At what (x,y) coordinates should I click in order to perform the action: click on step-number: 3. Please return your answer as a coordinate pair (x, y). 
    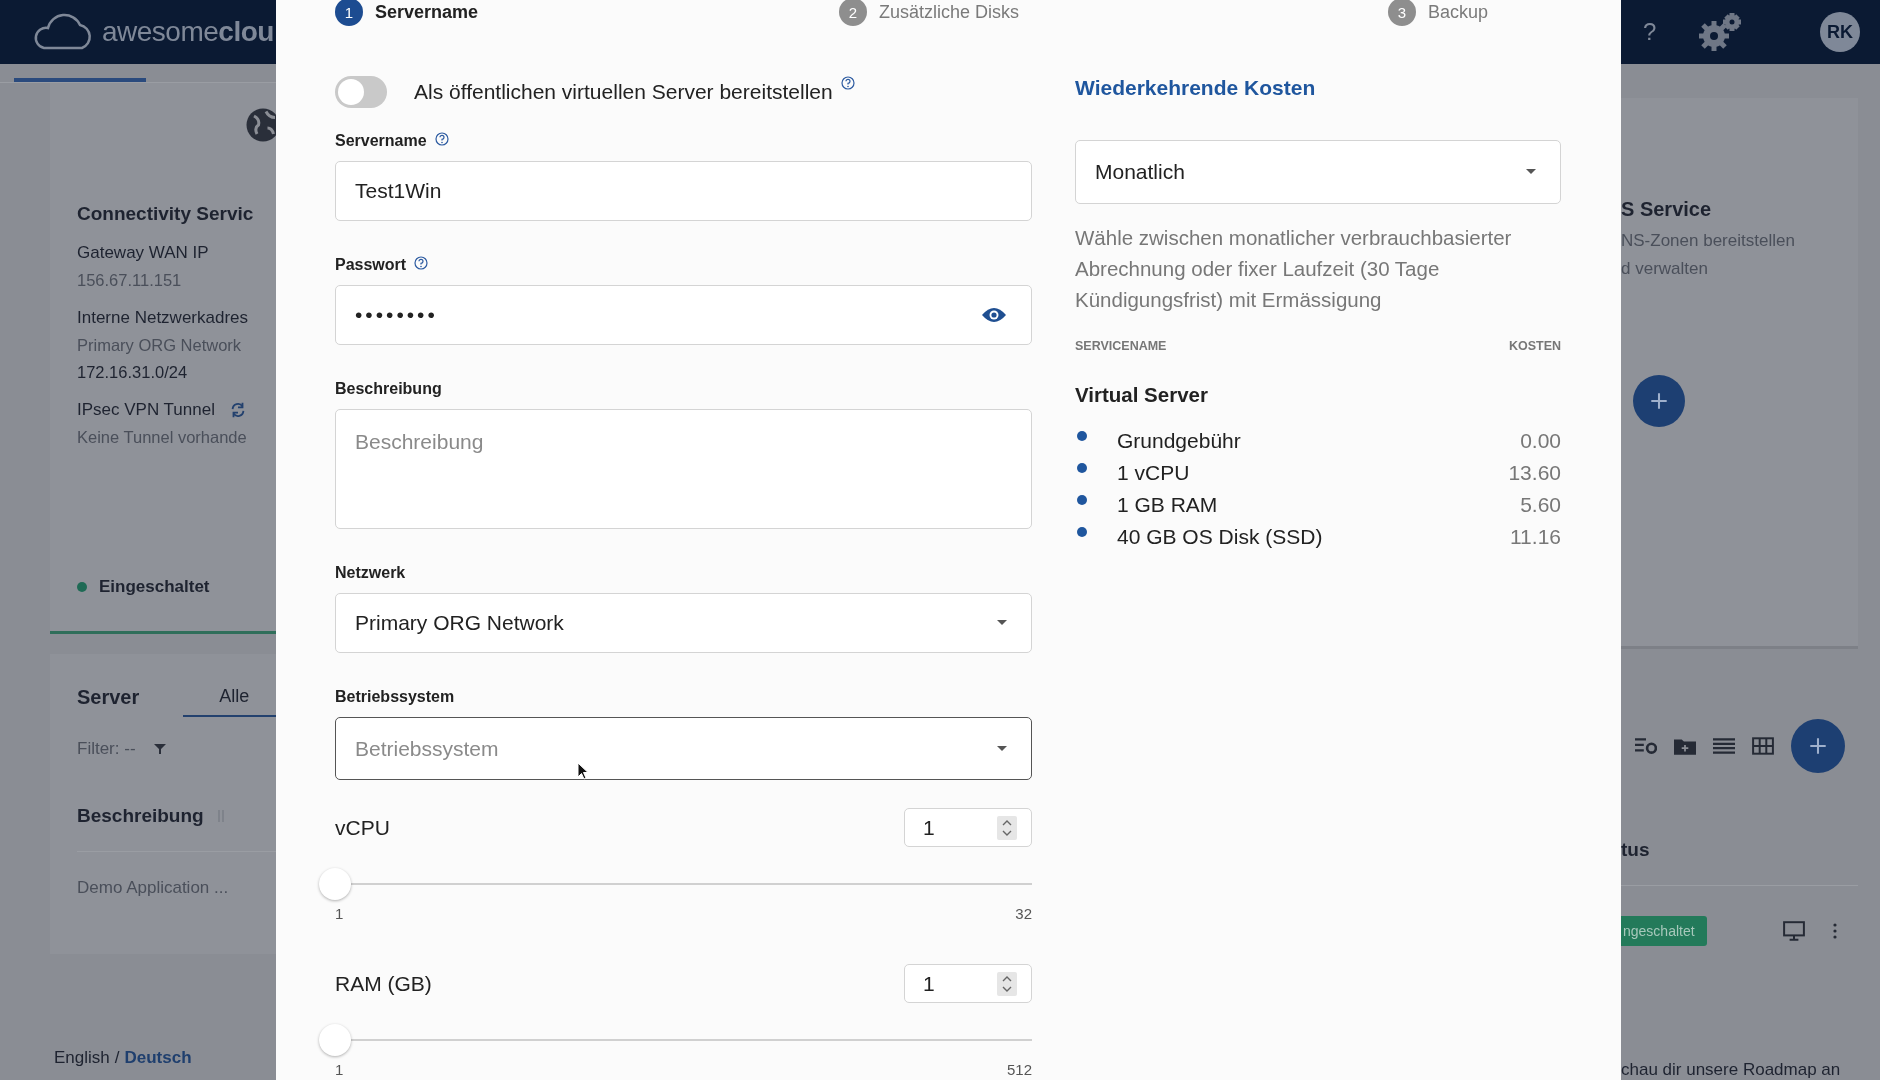
    Looking at the image, I should click on (1402, 13).